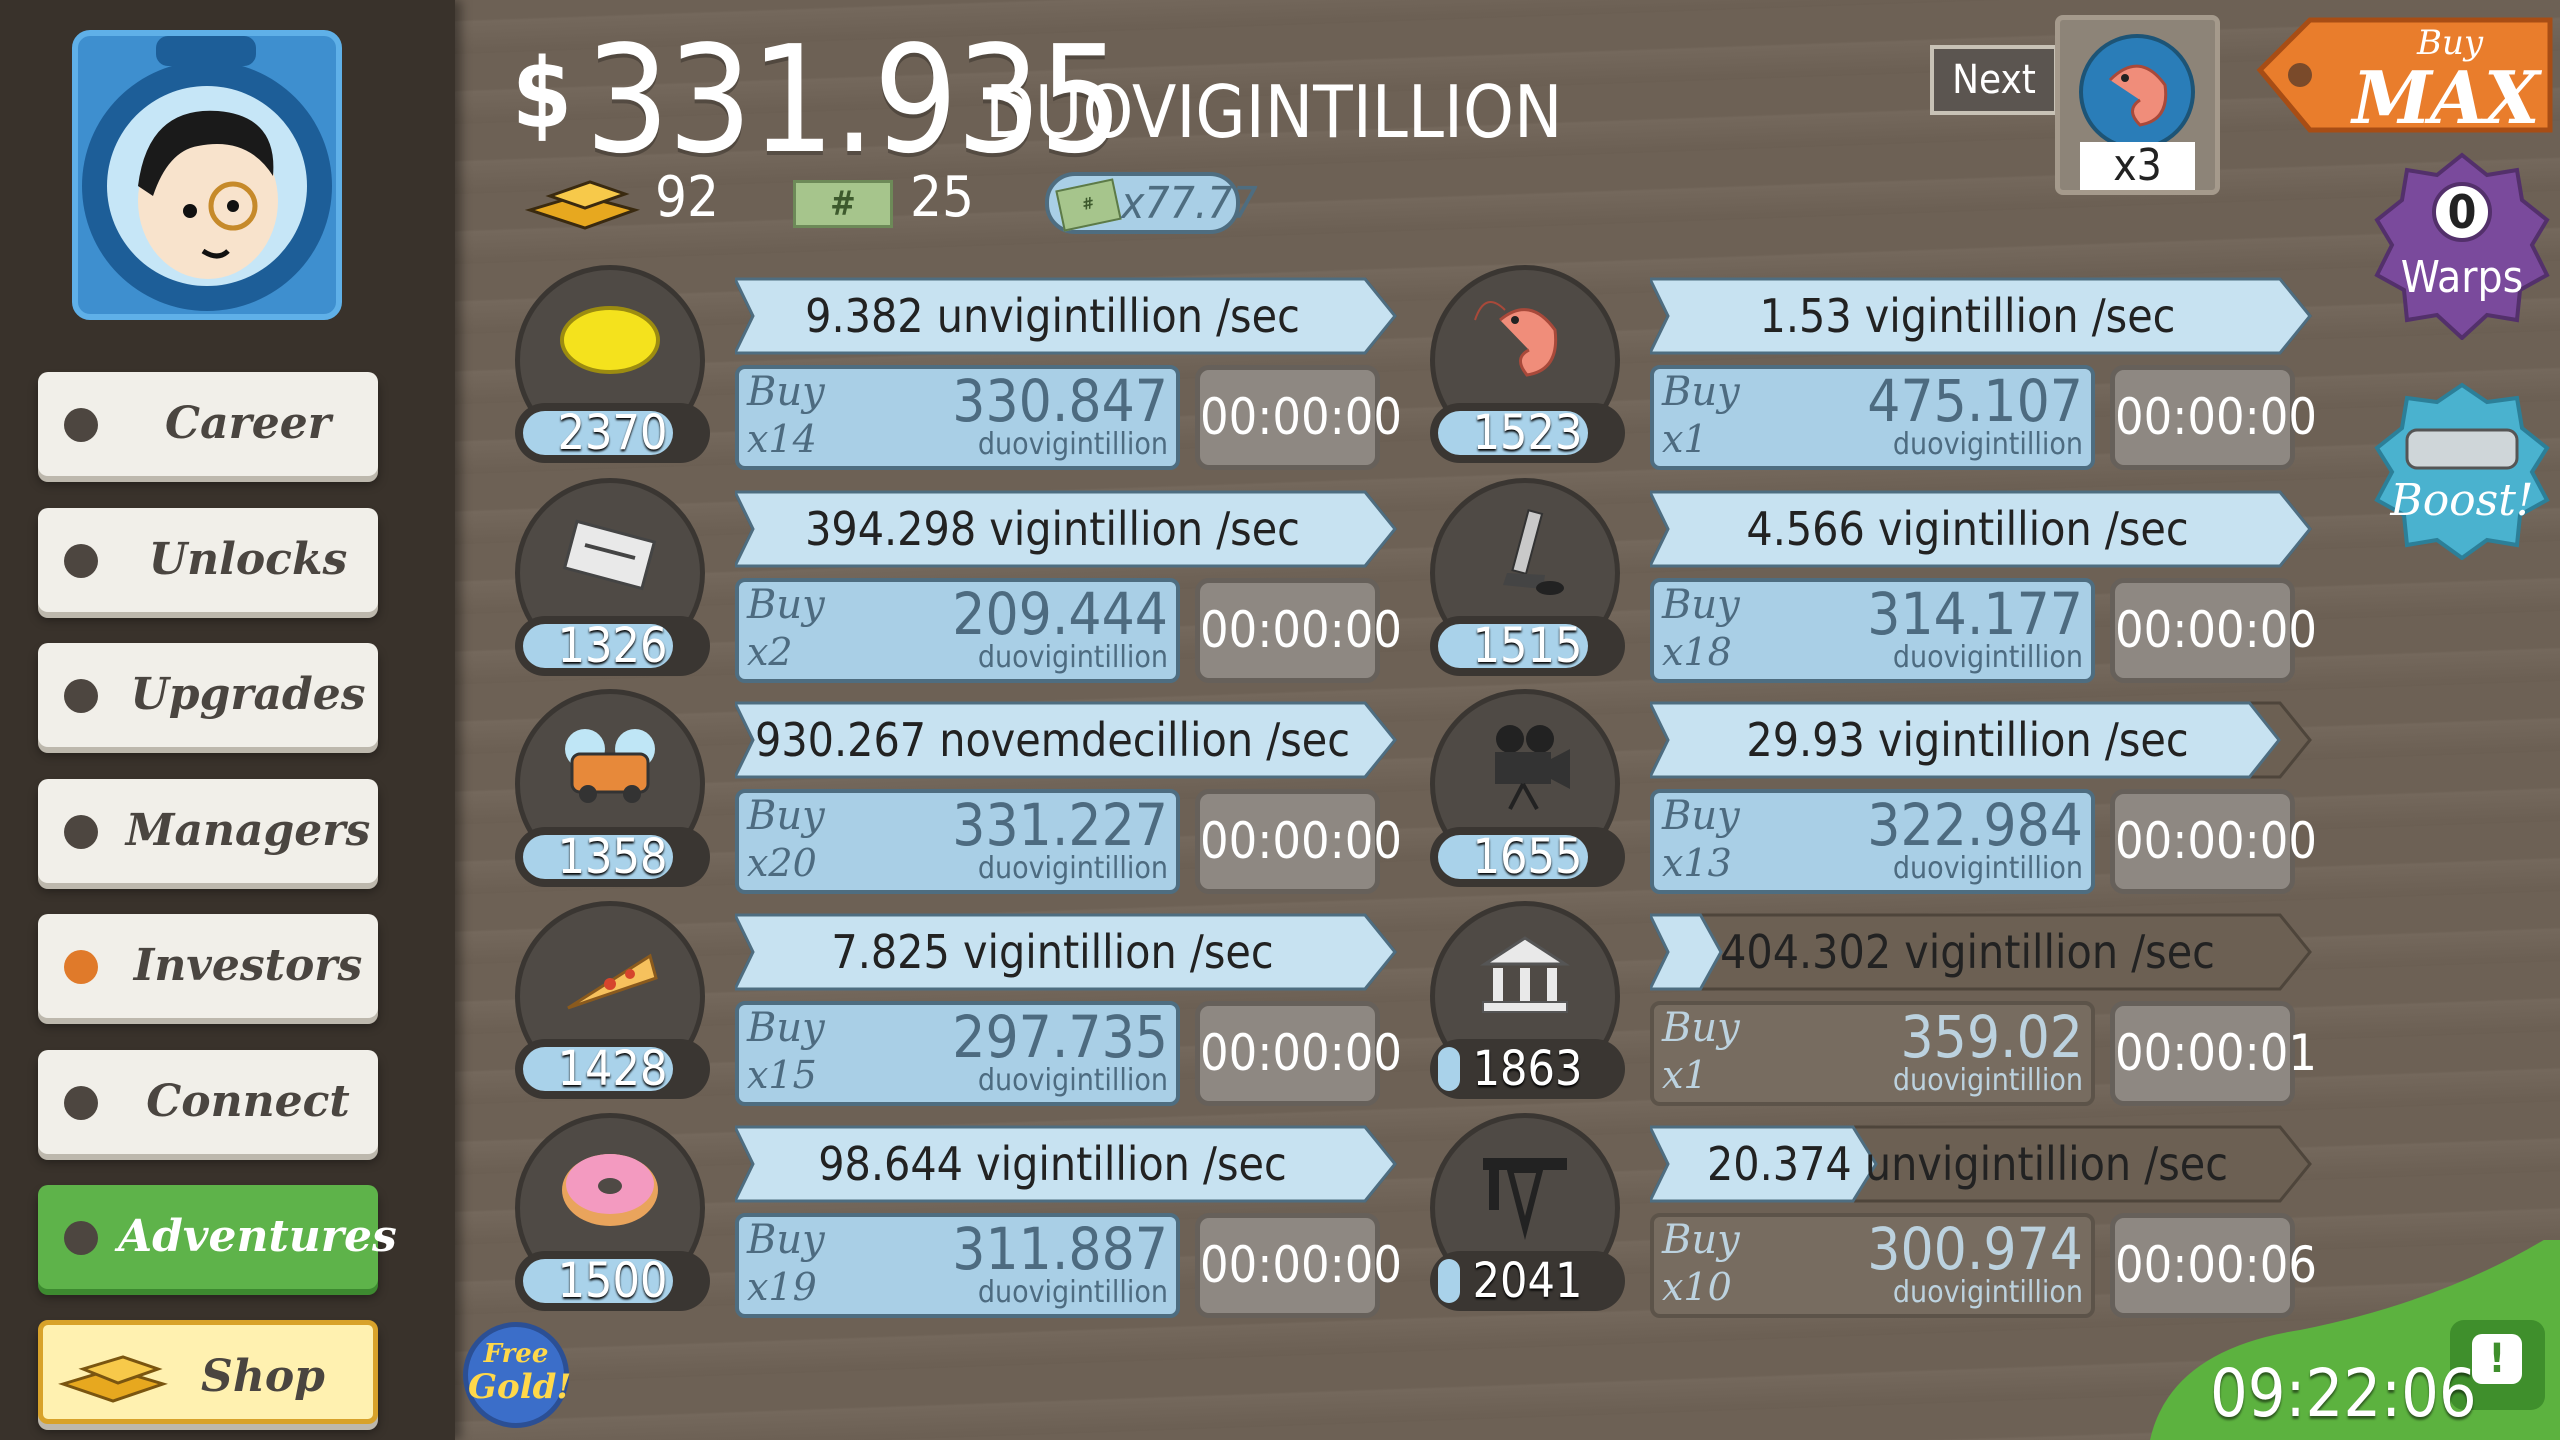  What do you see at coordinates (263, 1376) in the screenshot?
I see `nav-label: Shop` at bounding box center [263, 1376].